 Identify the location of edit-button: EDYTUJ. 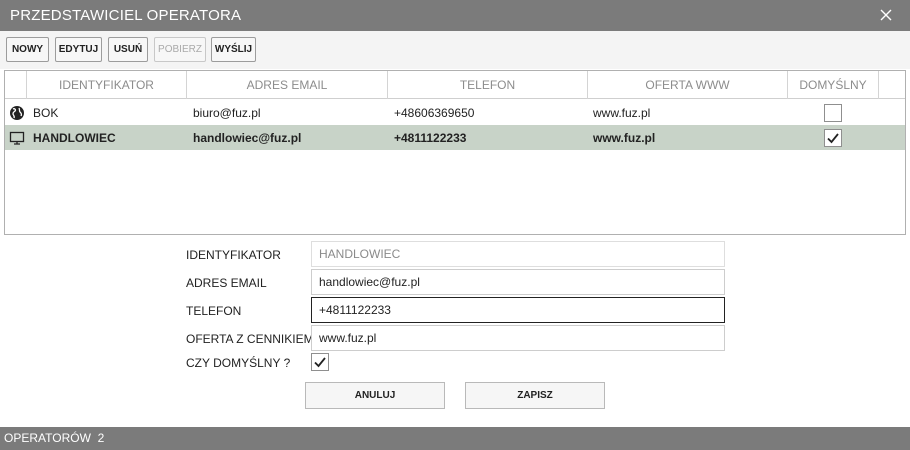
(78, 49).